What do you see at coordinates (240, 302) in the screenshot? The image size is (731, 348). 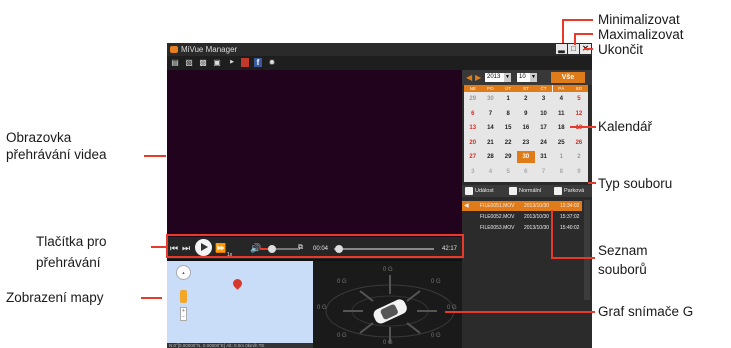 I see `map-view: ▲ + −` at bounding box center [240, 302].